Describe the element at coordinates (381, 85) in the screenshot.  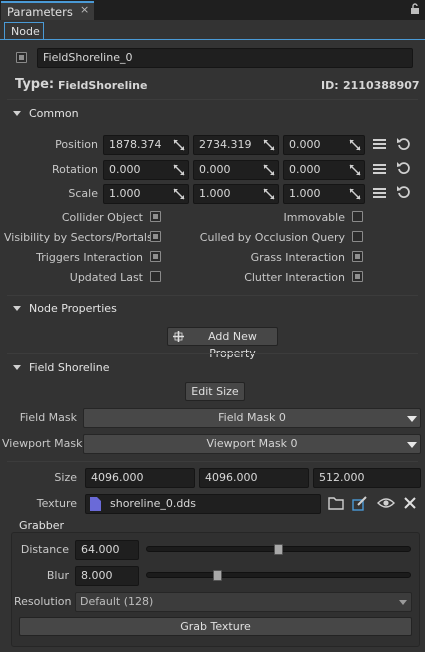
I see `id-value: 2110388907` at that location.